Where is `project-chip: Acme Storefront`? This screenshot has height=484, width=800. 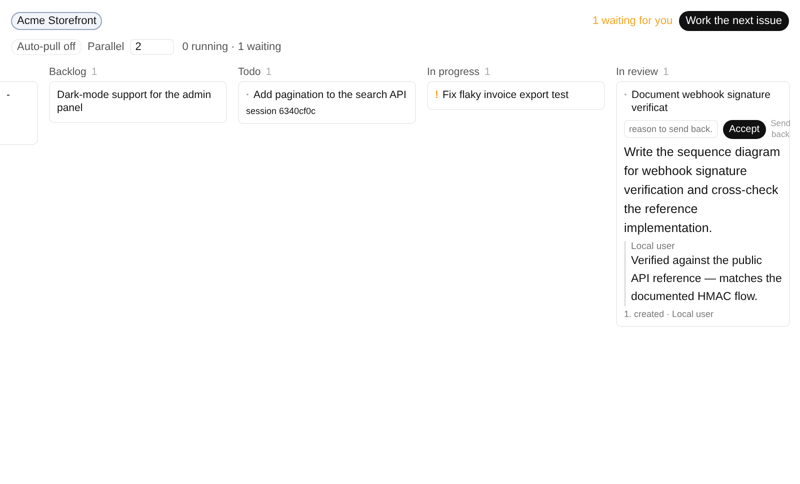 project-chip: Acme Storefront is located at coordinates (56, 21).